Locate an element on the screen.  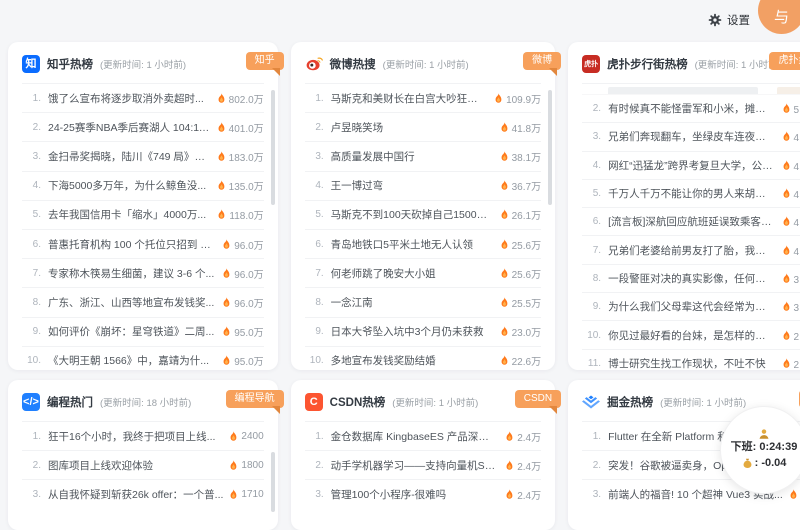
item-title: 博士研究生找工作现状，不吐不快 is located at coordinates (687, 363).